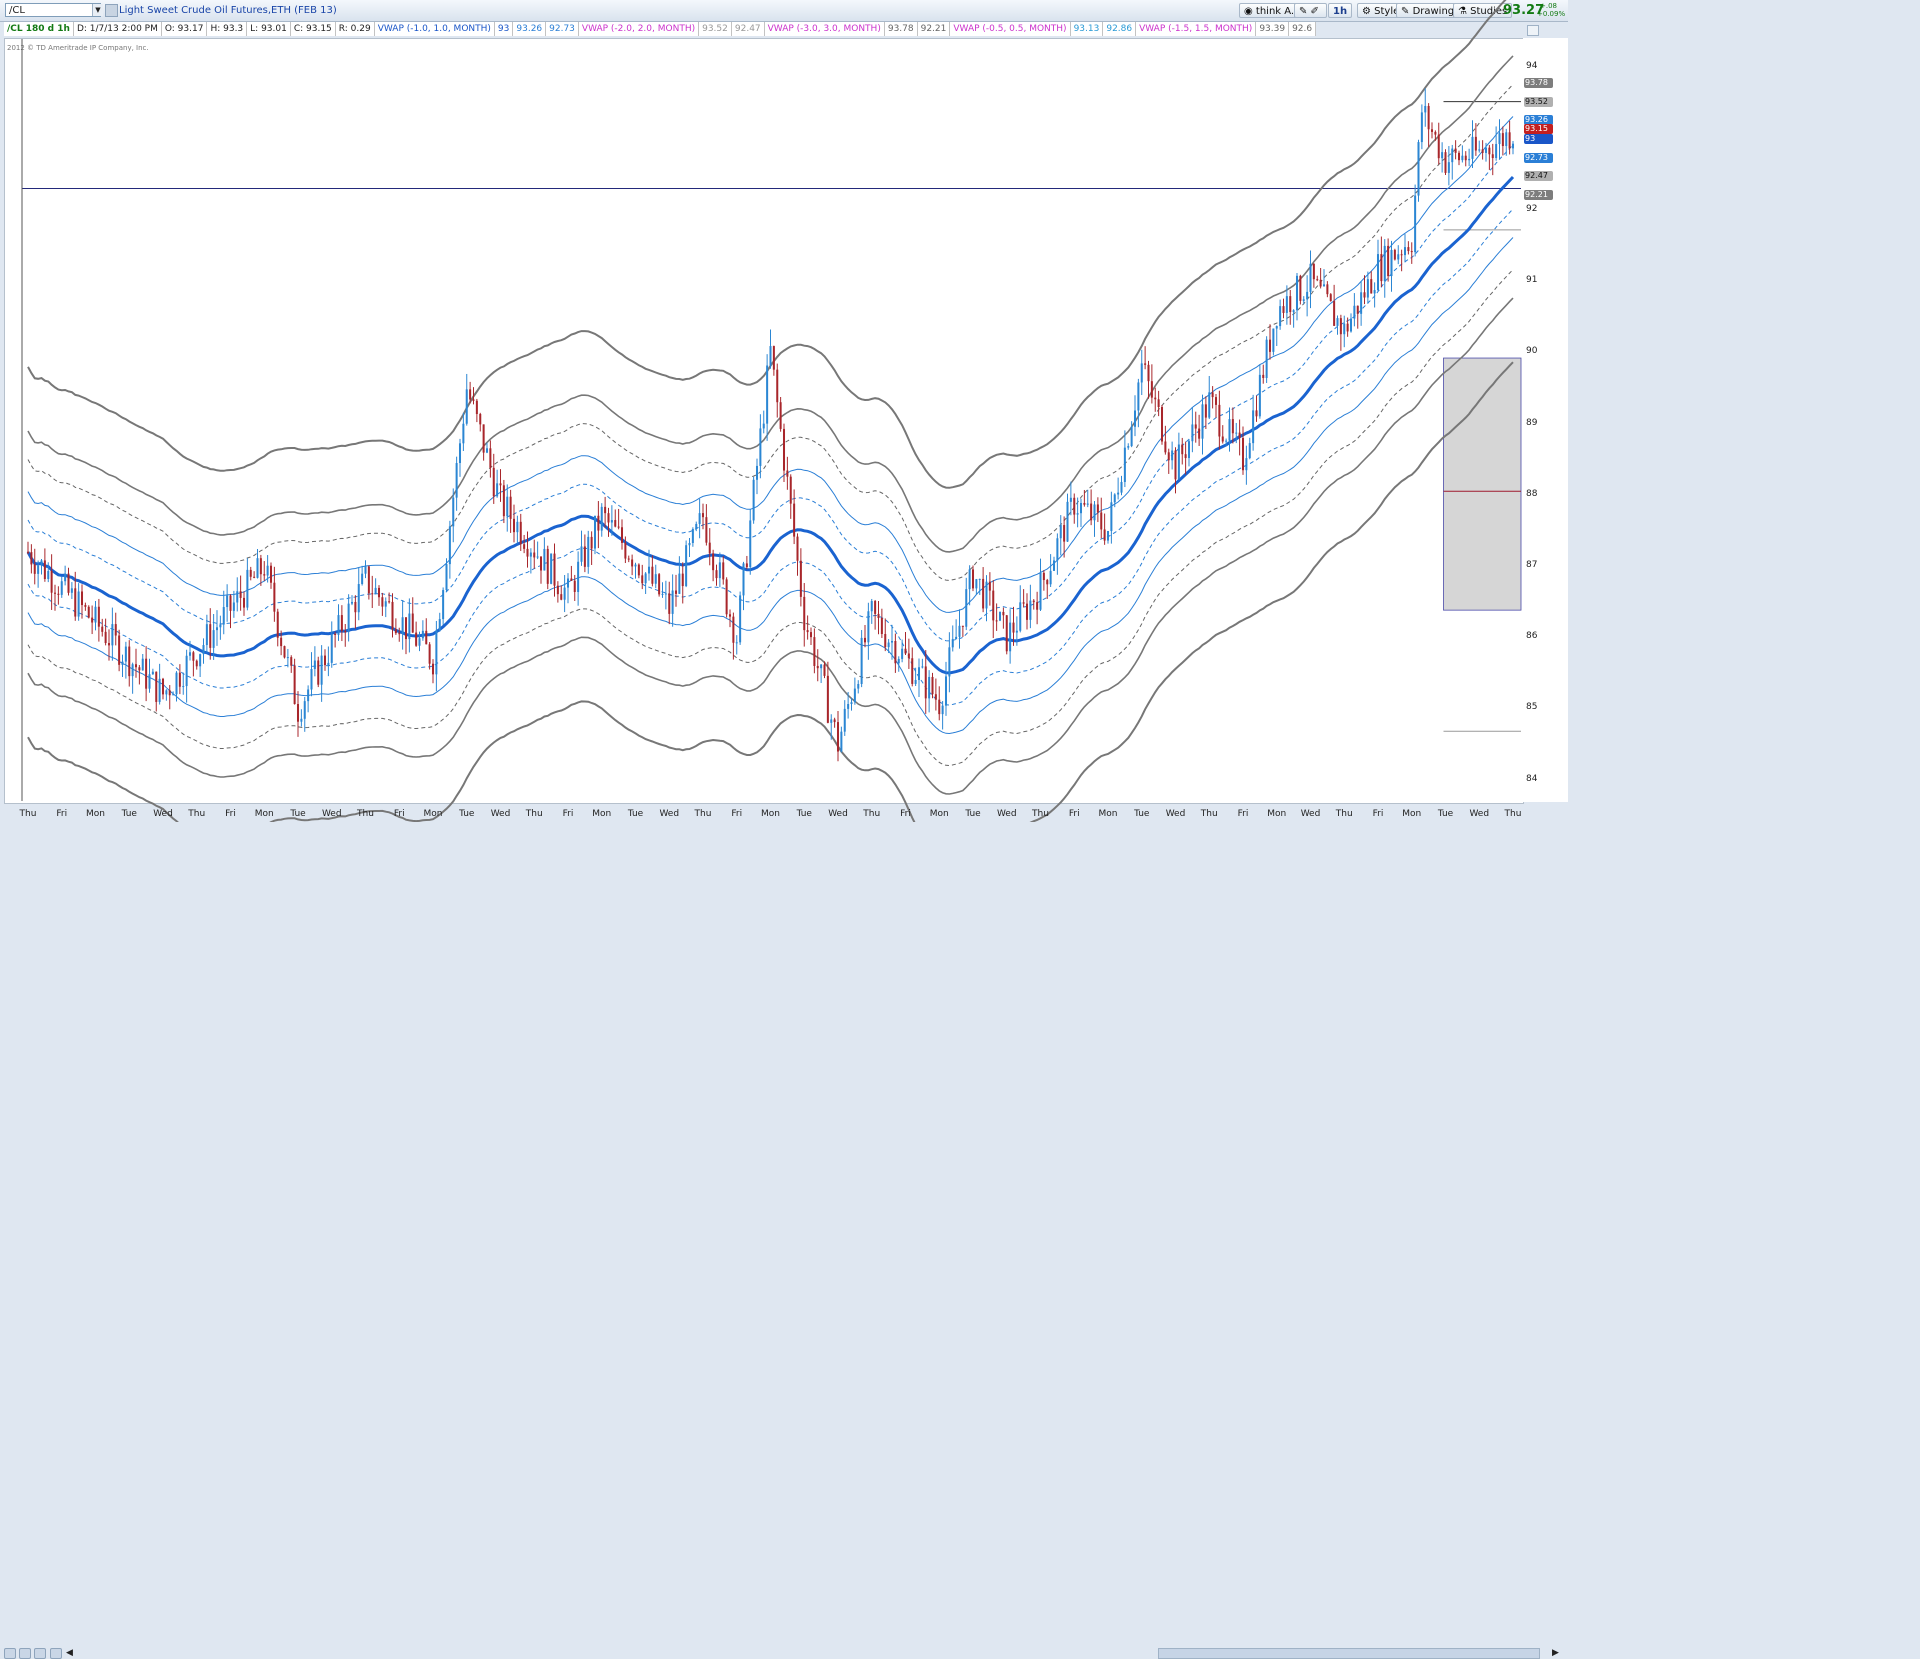 This screenshot has width=1920, height=1659. I want to click on y-tick-label: 88, so click(1532, 493).